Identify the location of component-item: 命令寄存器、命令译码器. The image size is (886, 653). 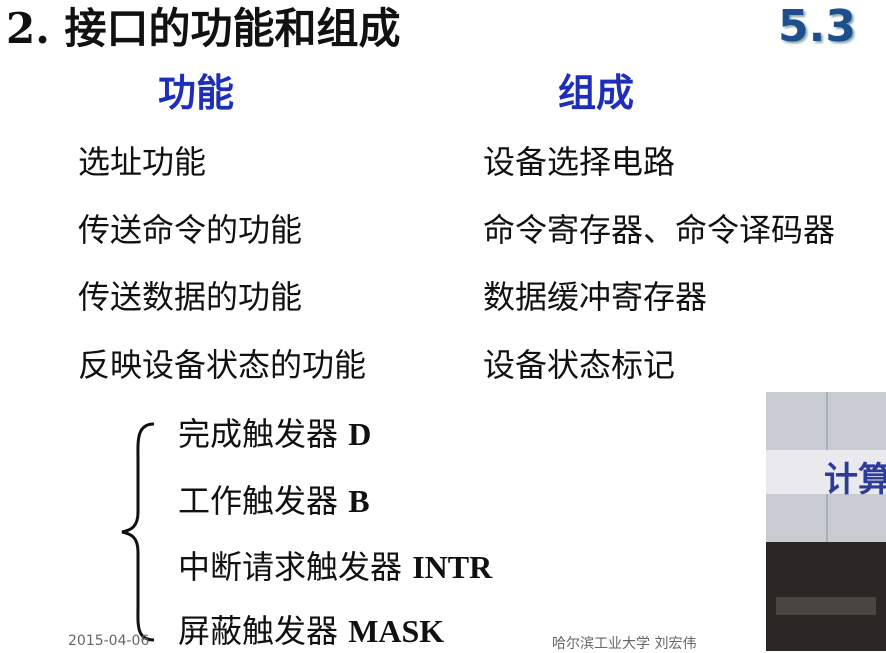
(659, 230).